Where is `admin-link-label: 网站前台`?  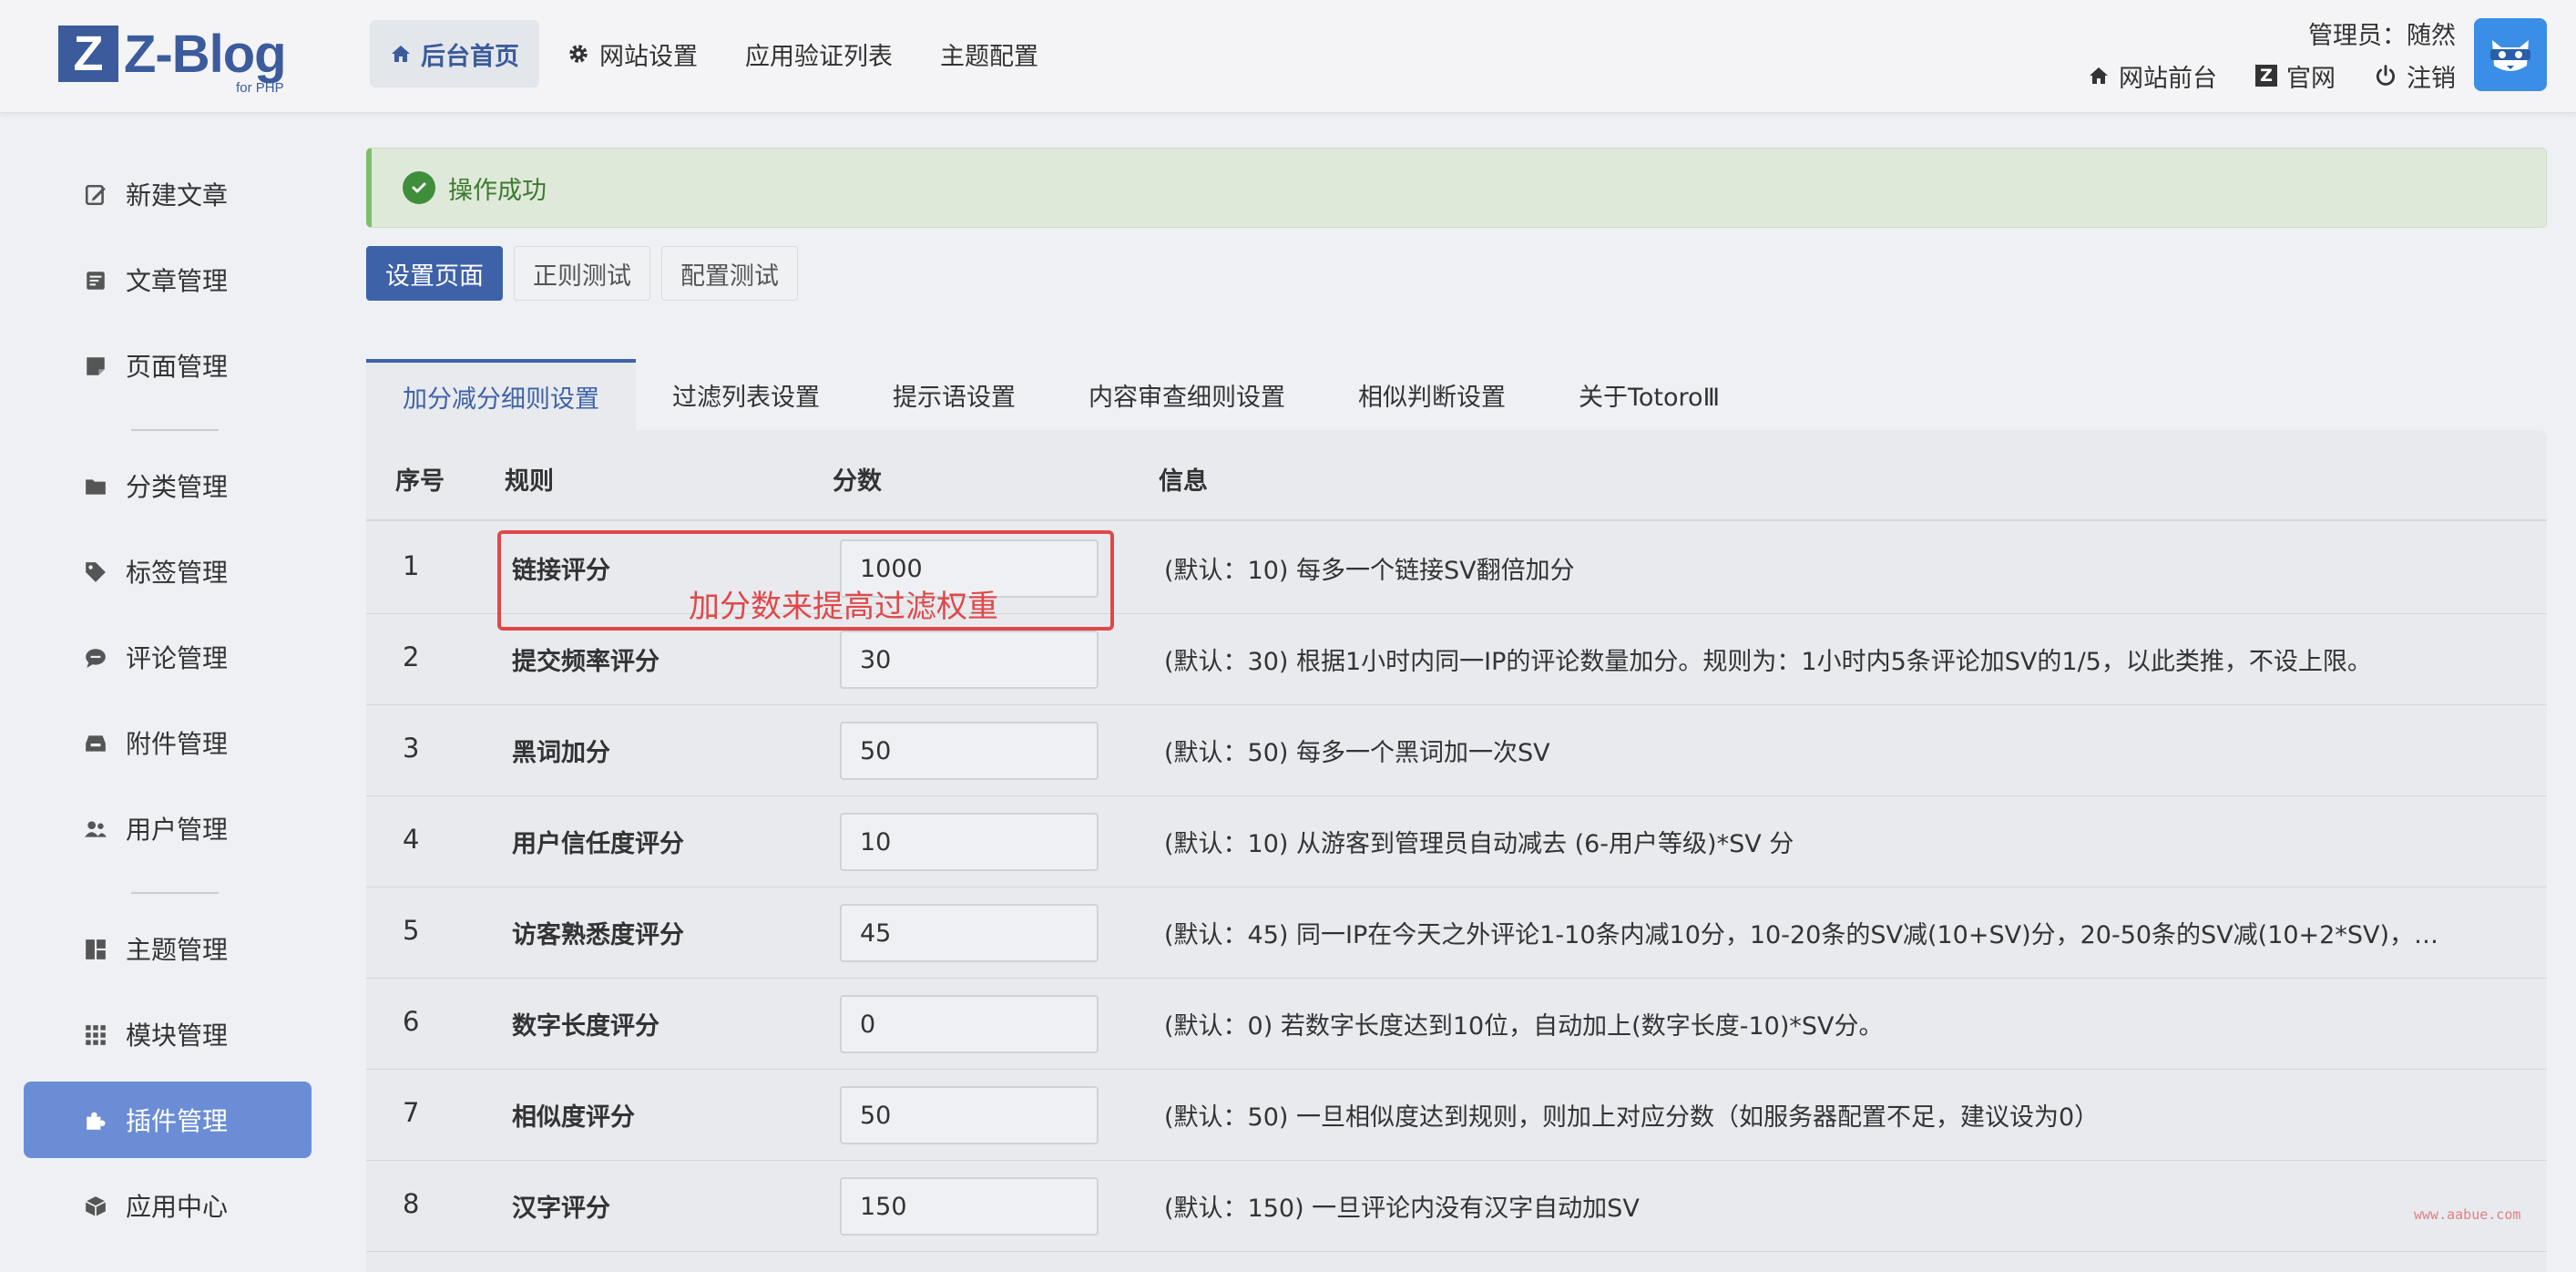 admin-link-label: 网站前台 is located at coordinates (2168, 79).